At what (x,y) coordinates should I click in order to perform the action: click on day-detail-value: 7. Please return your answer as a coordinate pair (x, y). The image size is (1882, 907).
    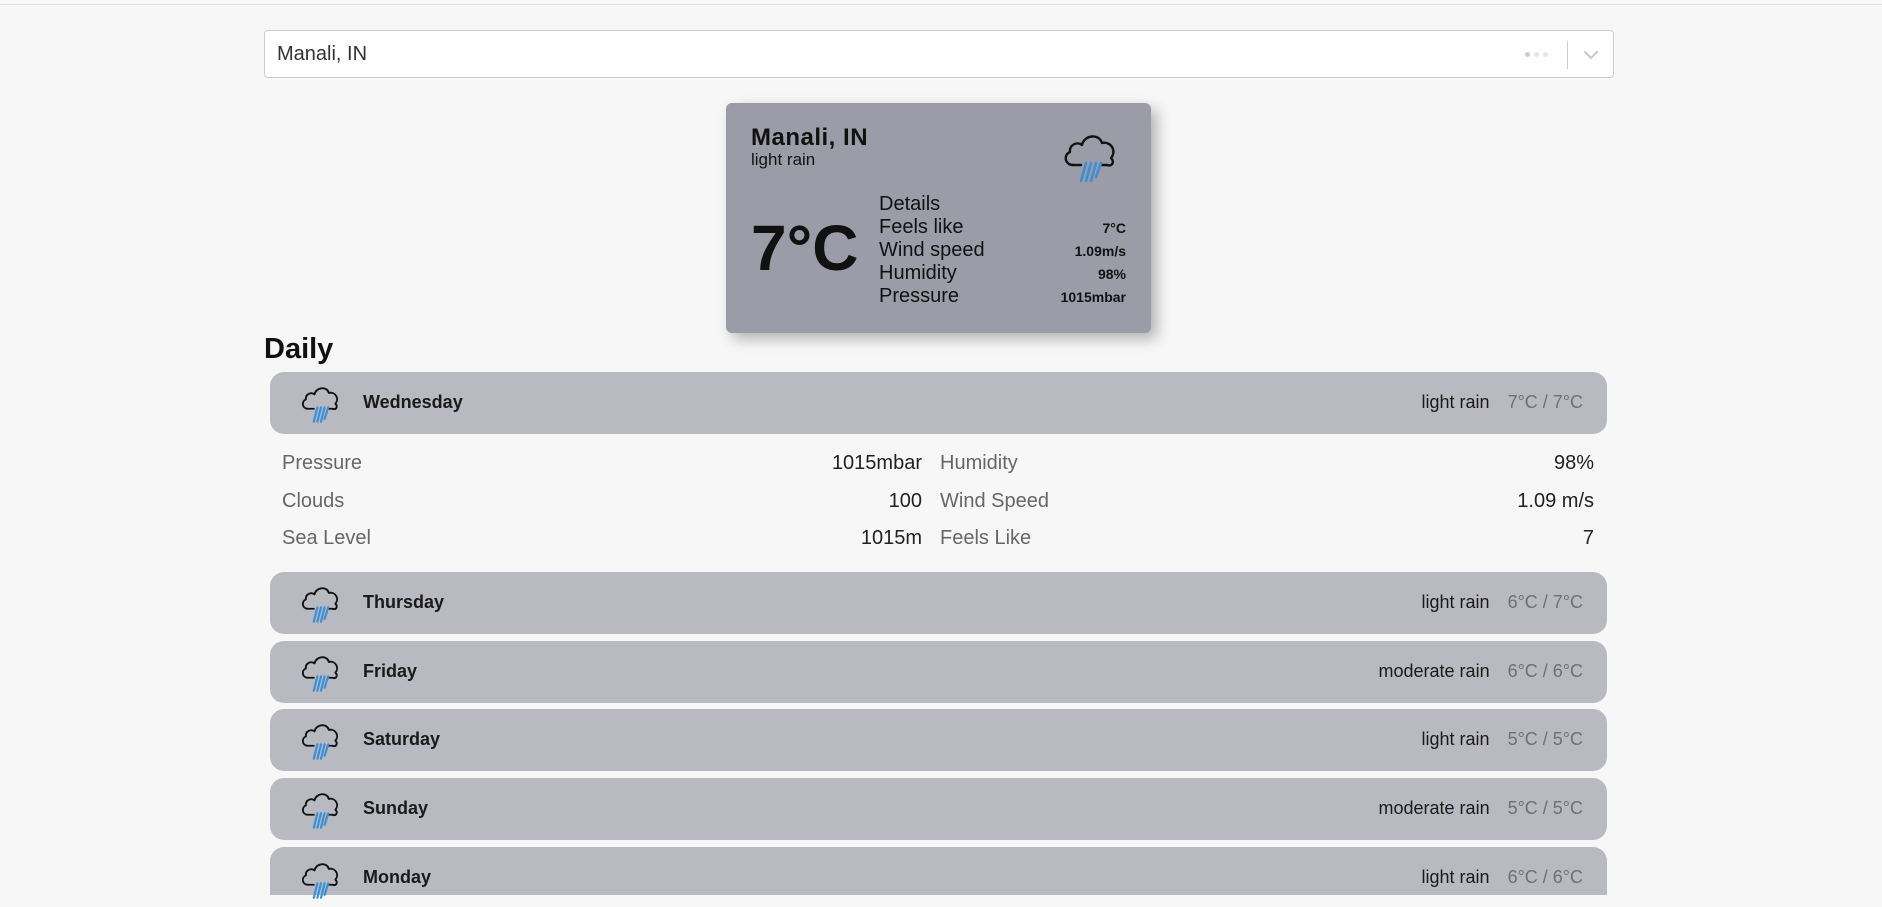
    Looking at the image, I should click on (1588, 538).